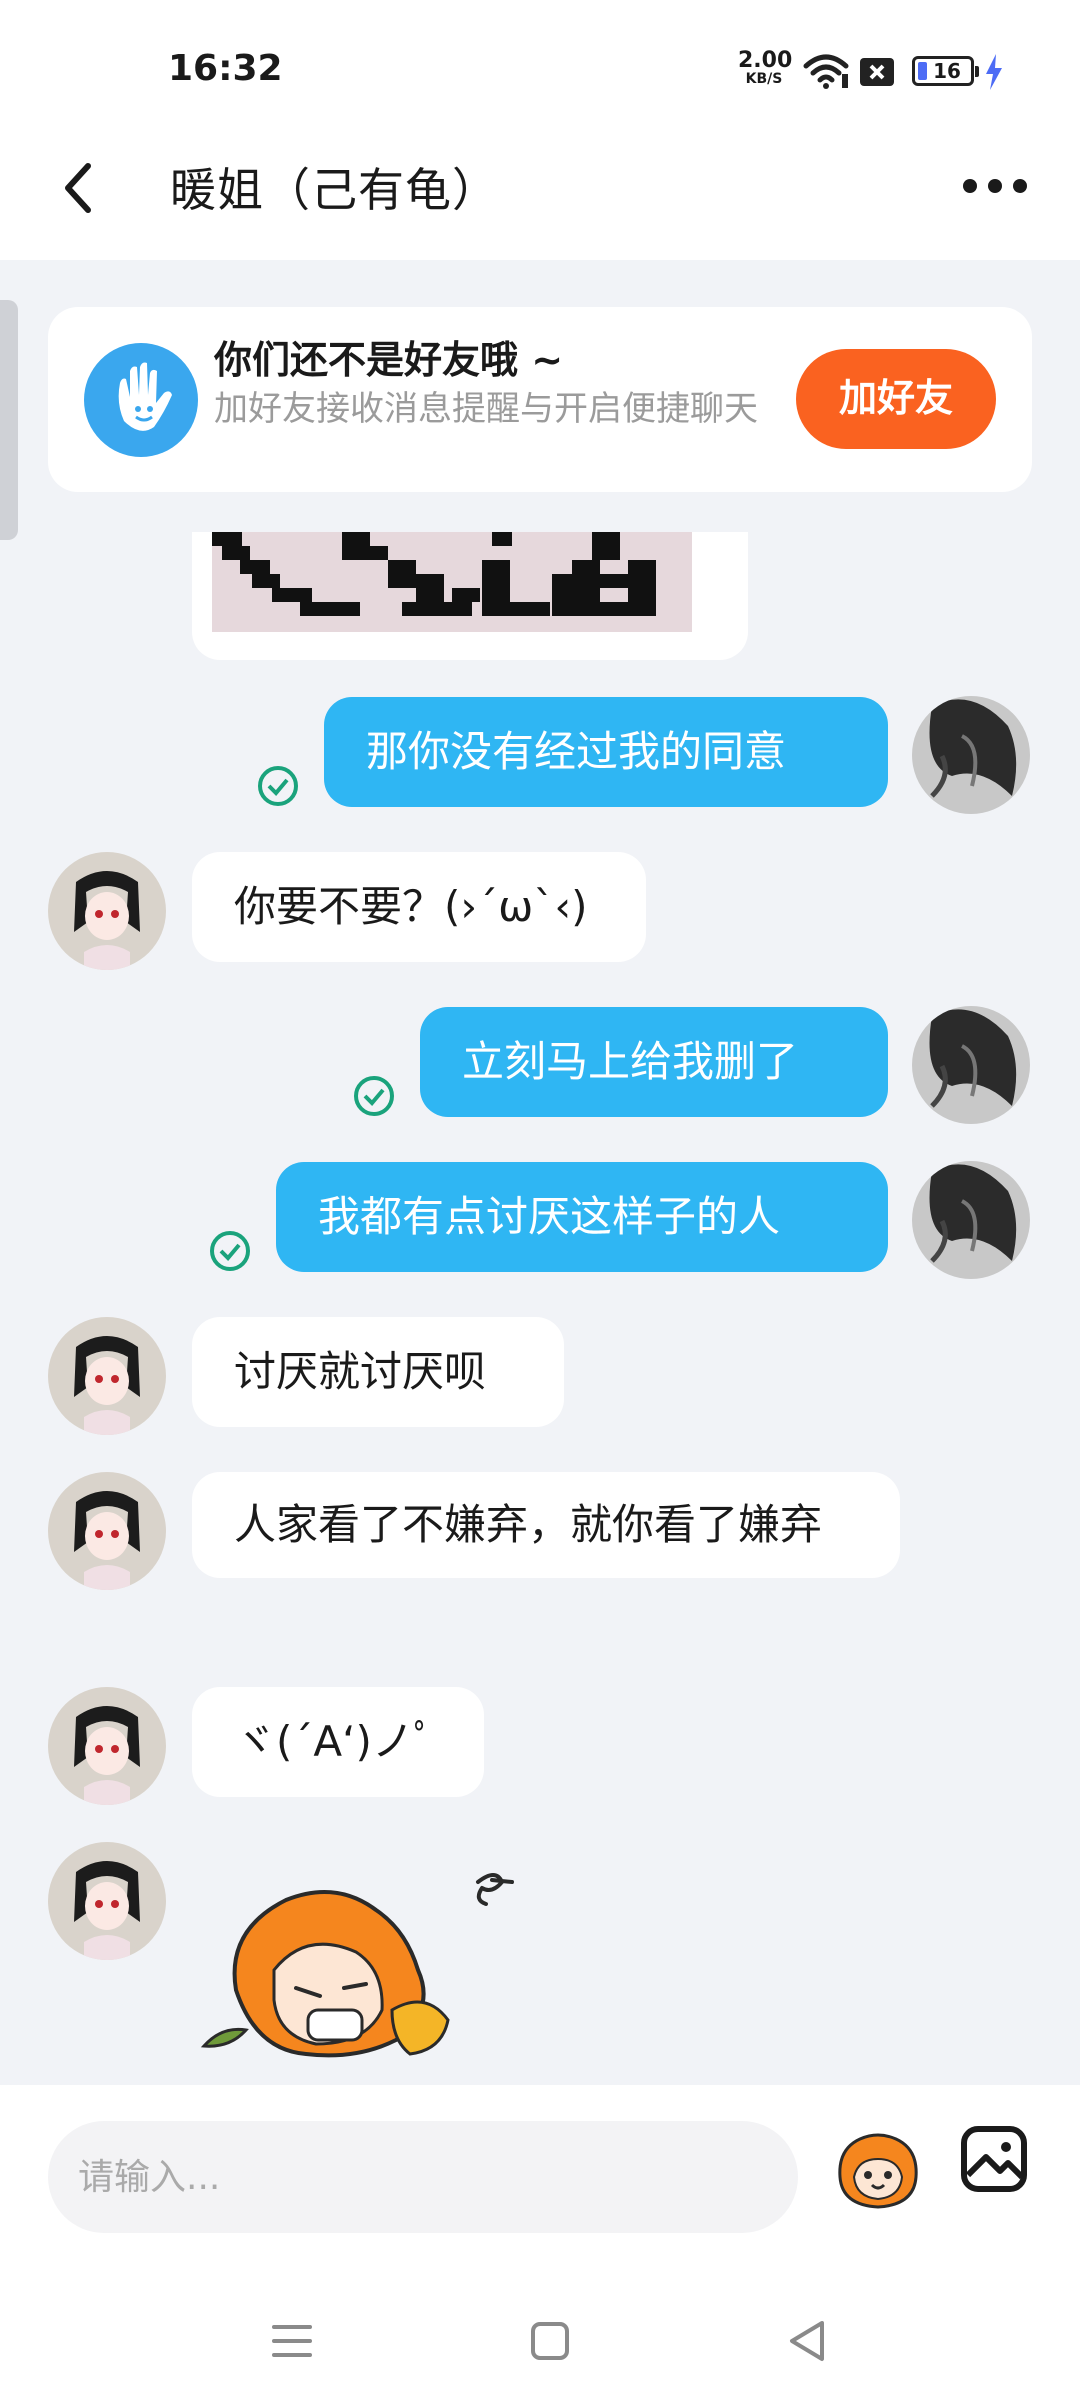  Describe the element at coordinates (878, 2167) in the screenshot. I see `emoji-icon` at that location.